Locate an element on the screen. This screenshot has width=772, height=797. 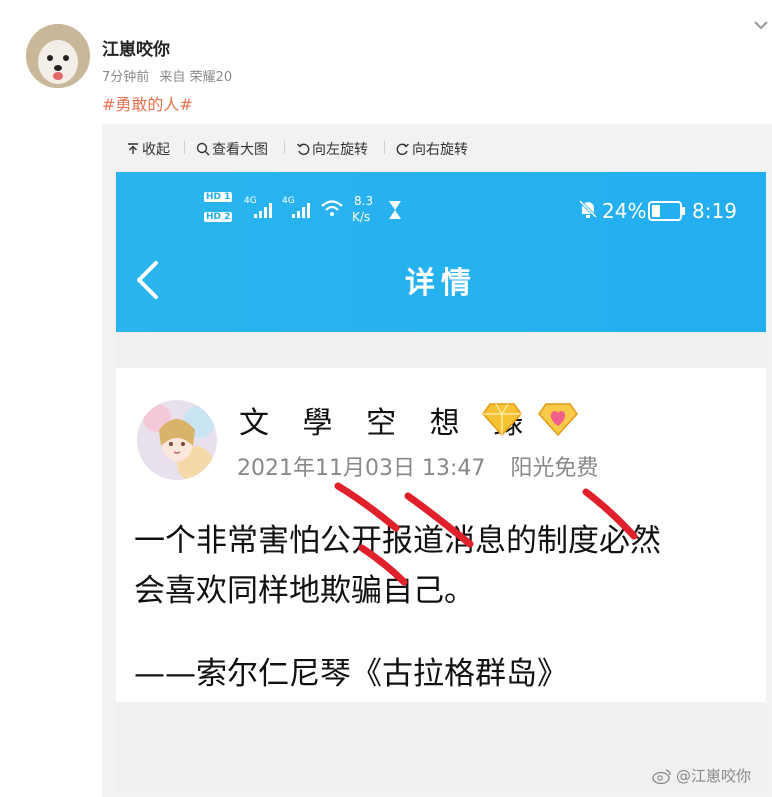
post-source: 来自 荣耀20 is located at coordinates (196, 77).